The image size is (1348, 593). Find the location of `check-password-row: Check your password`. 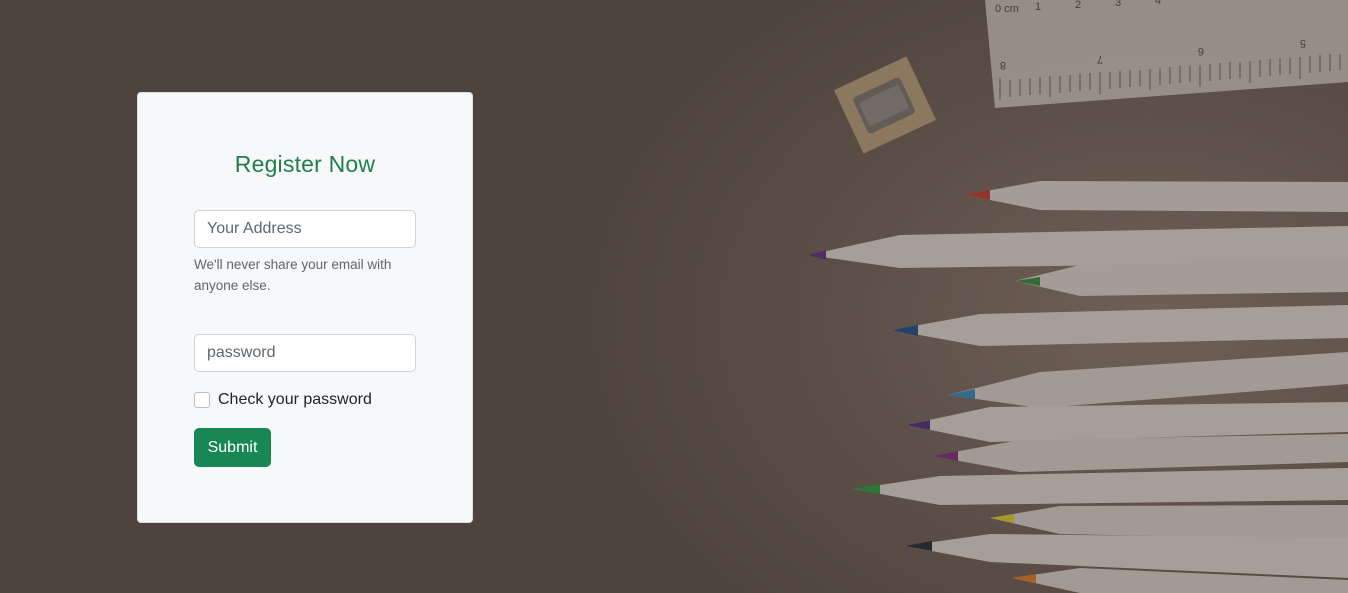

check-password-row: Check your password is located at coordinates (283, 400).